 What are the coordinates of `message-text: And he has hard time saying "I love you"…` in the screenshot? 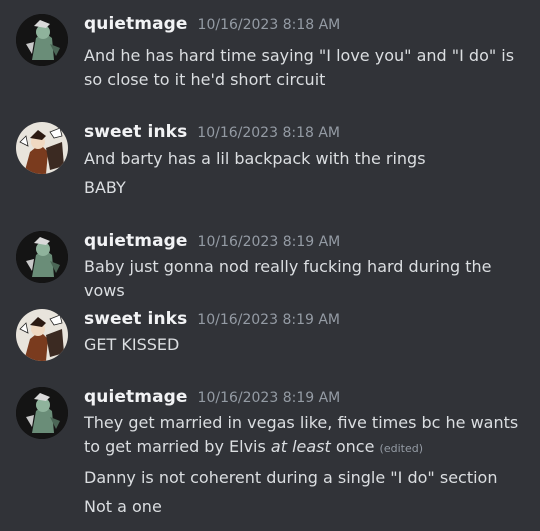 It's located at (299, 67).